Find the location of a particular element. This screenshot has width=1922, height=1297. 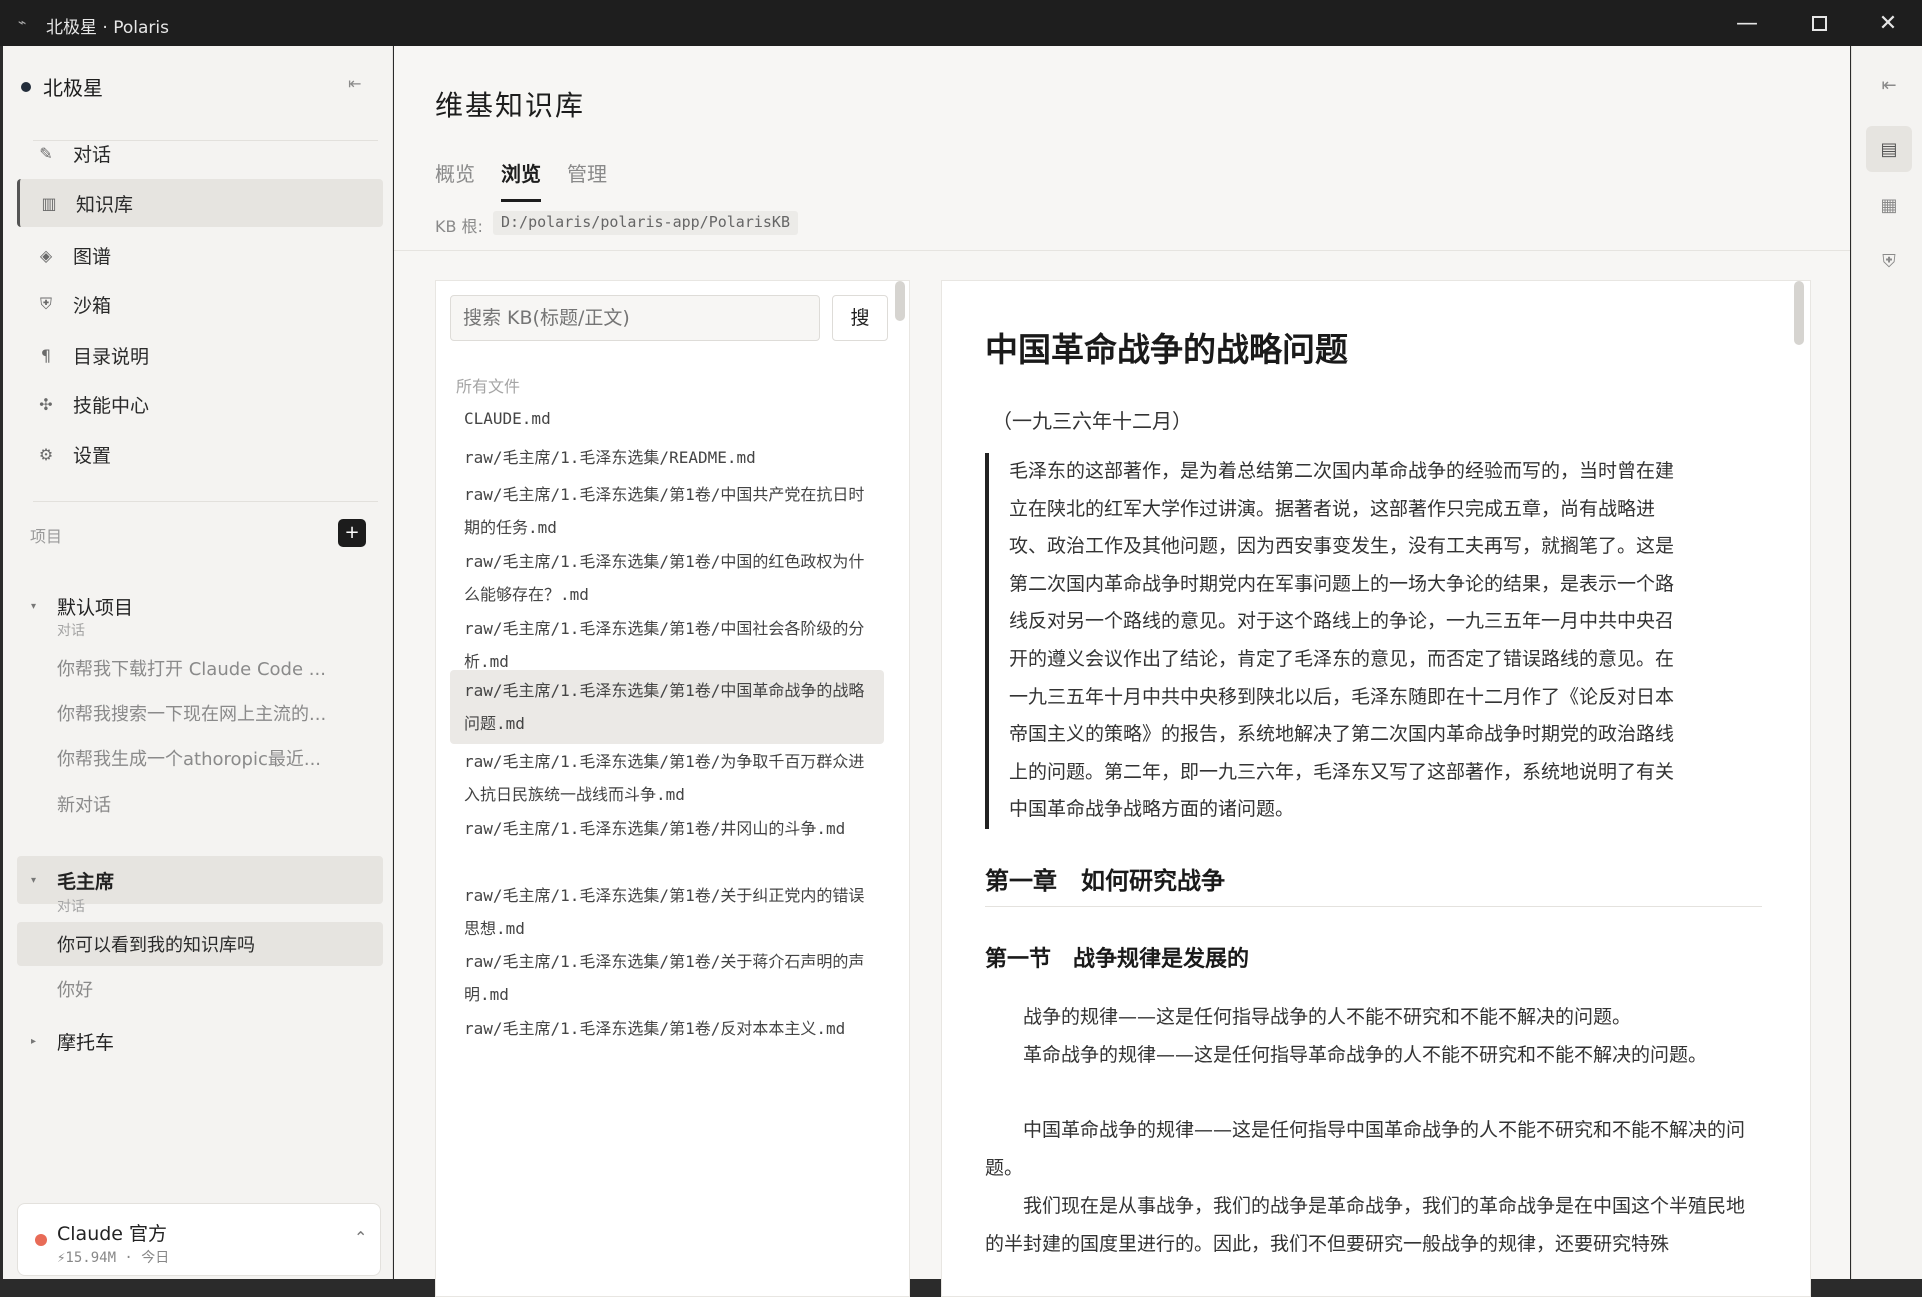

library-icon: ▥ is located at coordinates (49, 203).